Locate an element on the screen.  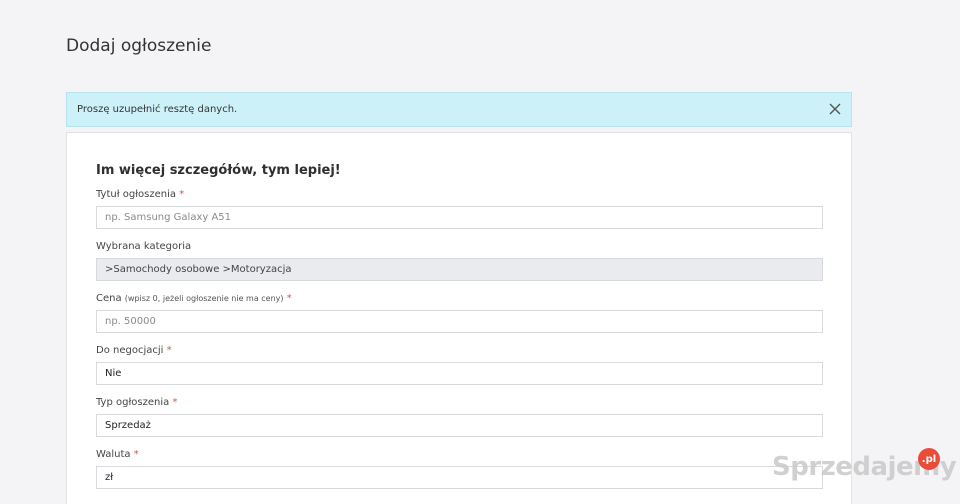
currency-label-text: Waluta is located at coordinates (113, 454).